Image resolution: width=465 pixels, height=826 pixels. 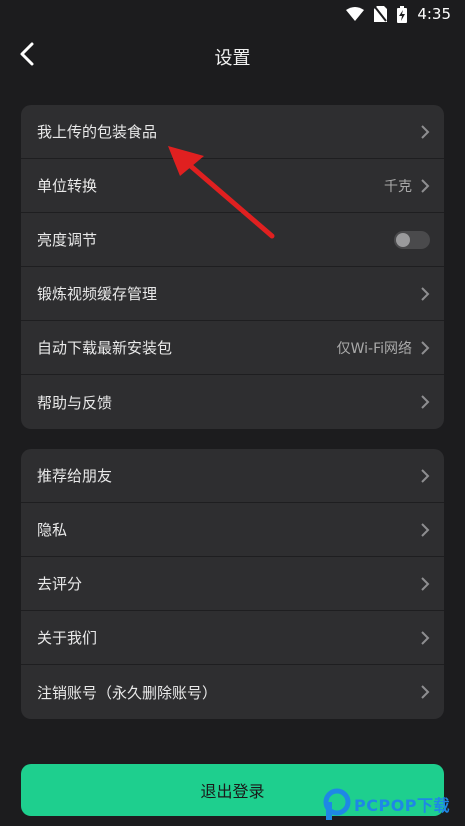 I want to click on row-privacy: 隐私, so click(x=232, y=530).